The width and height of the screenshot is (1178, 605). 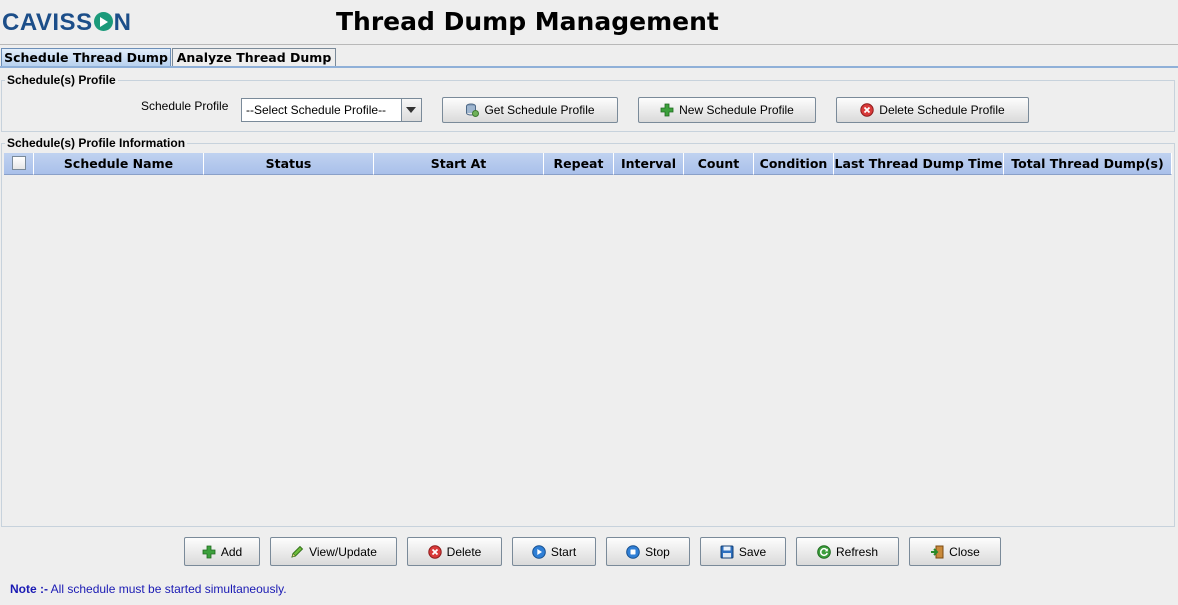 I want to click on exit-door-icon, so click(x=937, y=552).